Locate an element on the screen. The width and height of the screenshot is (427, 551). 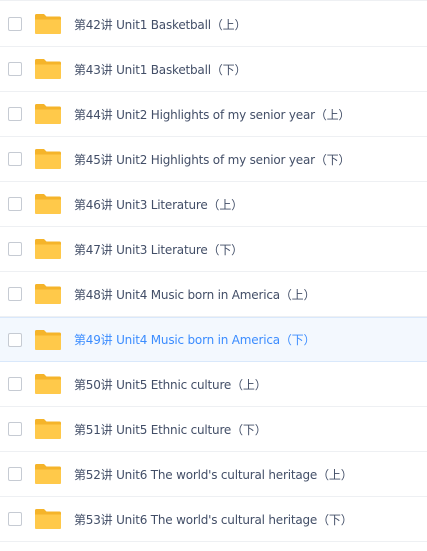
file-row: 第46讲 Unit3 Literature（上） is located at coordinates (213, 204).